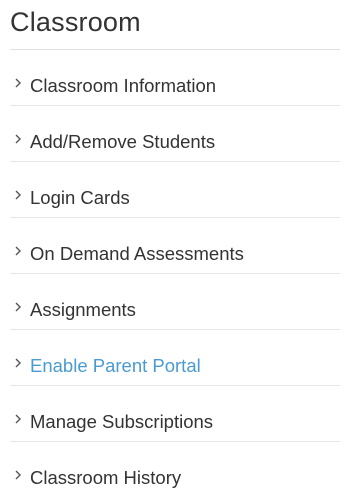 The height and width of the screenshot is (502, 357). I want to click on sidebar-item-label: Classroom Information, so click(123, 85).